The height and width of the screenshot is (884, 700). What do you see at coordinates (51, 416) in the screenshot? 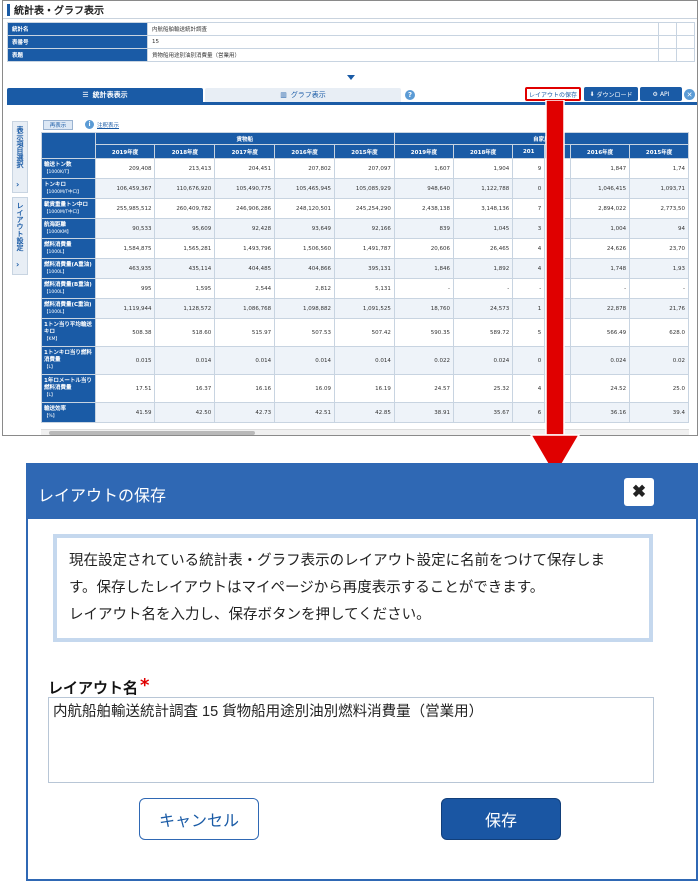
I see `row-unit: 【%】` at bounding box center [51, 416].